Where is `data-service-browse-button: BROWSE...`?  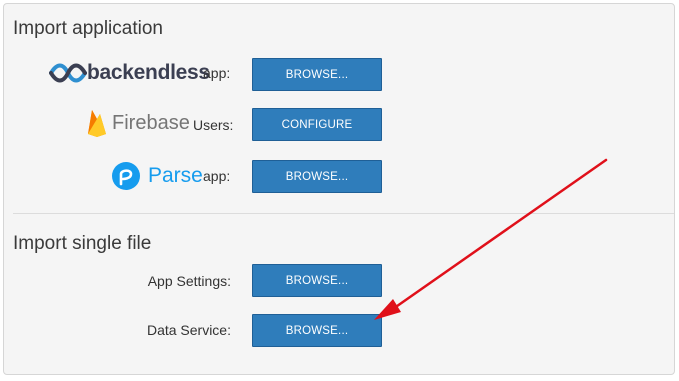 data-service-browse-button: BROWSE... is located at coordinates (317, 330).